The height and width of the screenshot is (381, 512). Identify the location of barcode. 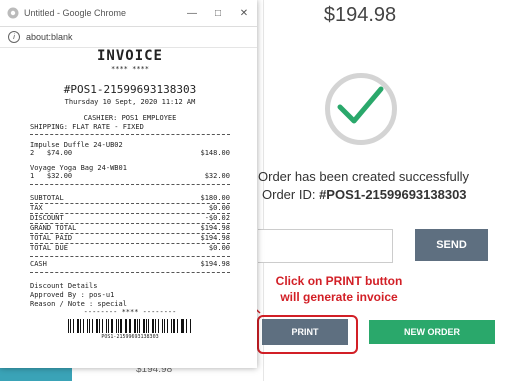
(130, 326).